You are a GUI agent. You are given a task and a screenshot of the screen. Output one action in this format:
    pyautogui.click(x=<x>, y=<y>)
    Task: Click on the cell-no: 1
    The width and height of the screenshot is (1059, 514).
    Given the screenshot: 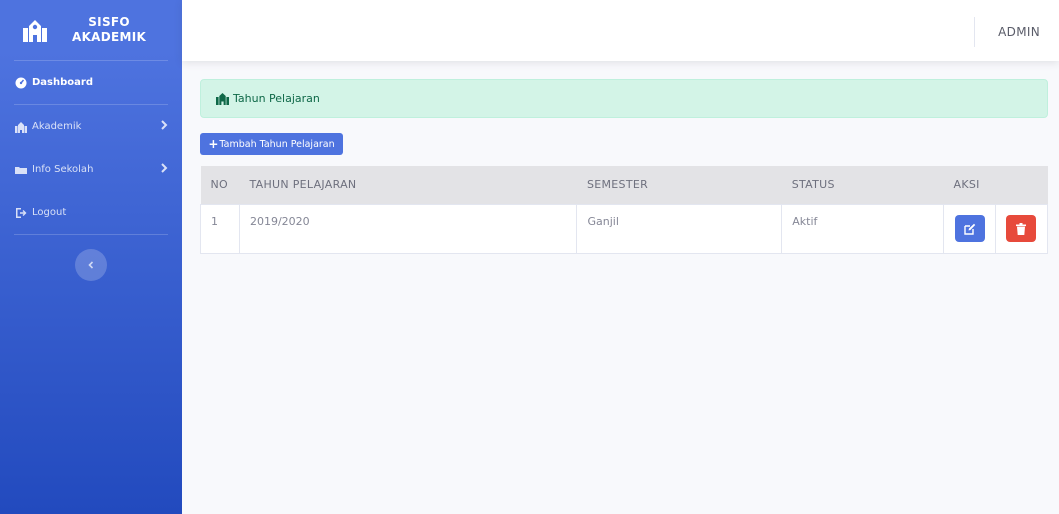 What is the action you would take?
    pyautogui.click(x=220, y=228)
    